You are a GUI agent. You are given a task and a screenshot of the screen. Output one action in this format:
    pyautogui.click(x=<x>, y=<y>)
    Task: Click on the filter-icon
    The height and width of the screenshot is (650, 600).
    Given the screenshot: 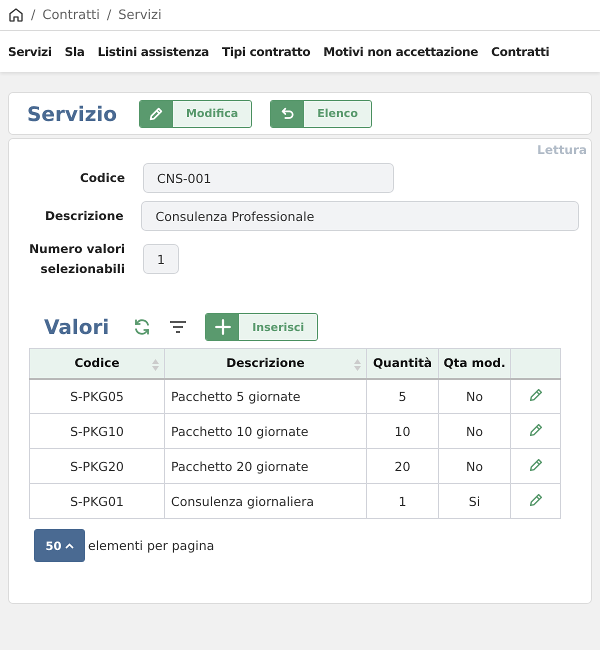 What is the action you would take?
    pyautogui.click(x=178, y=327)
    